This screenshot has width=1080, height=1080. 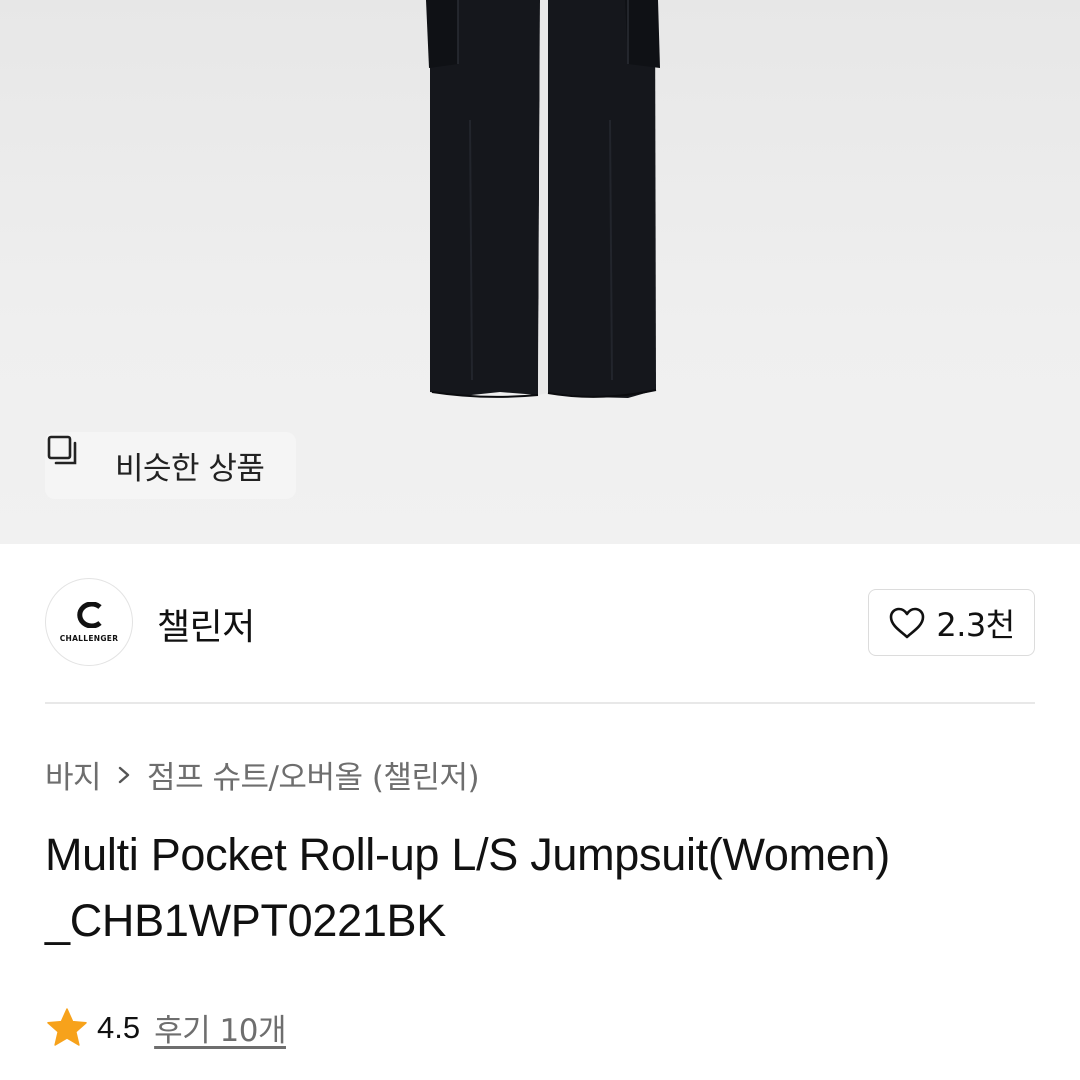 I want to click on breadcrumb: 바지 점프 슈트/오버올 (챌린저), so click(x=262, y=774).